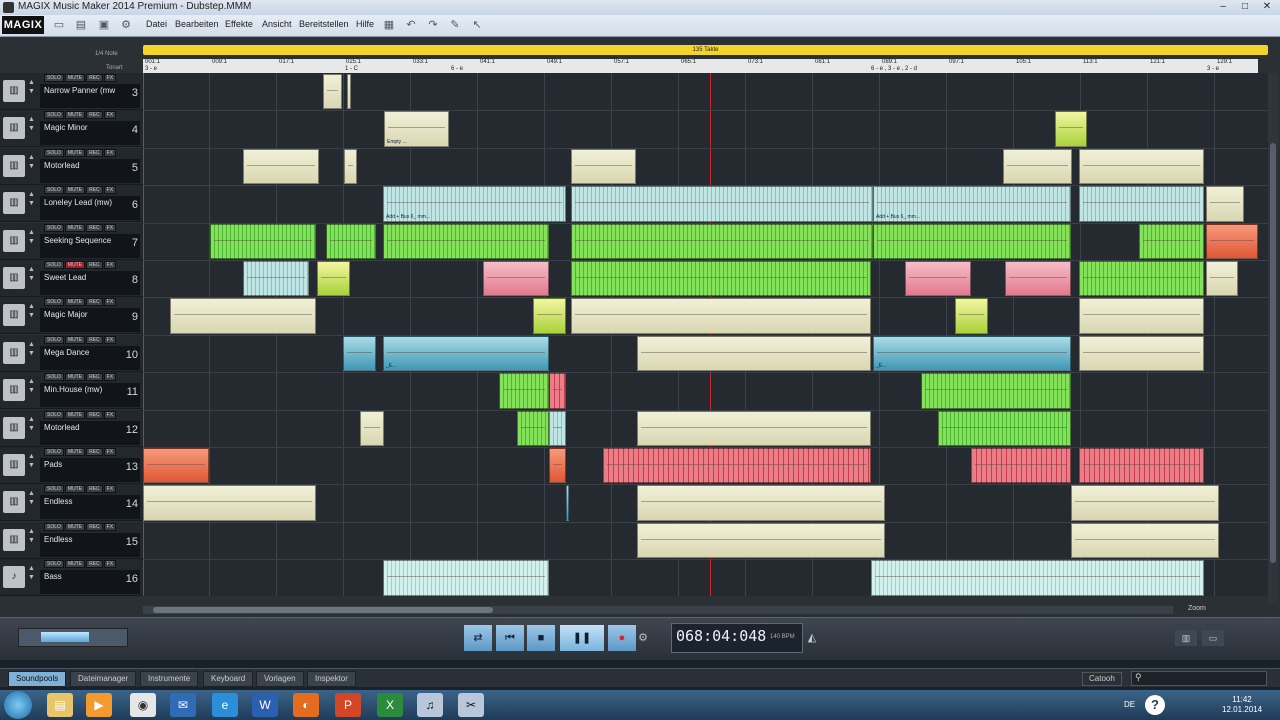  I want to click on search-input: ⚲, so click(1199, 678).